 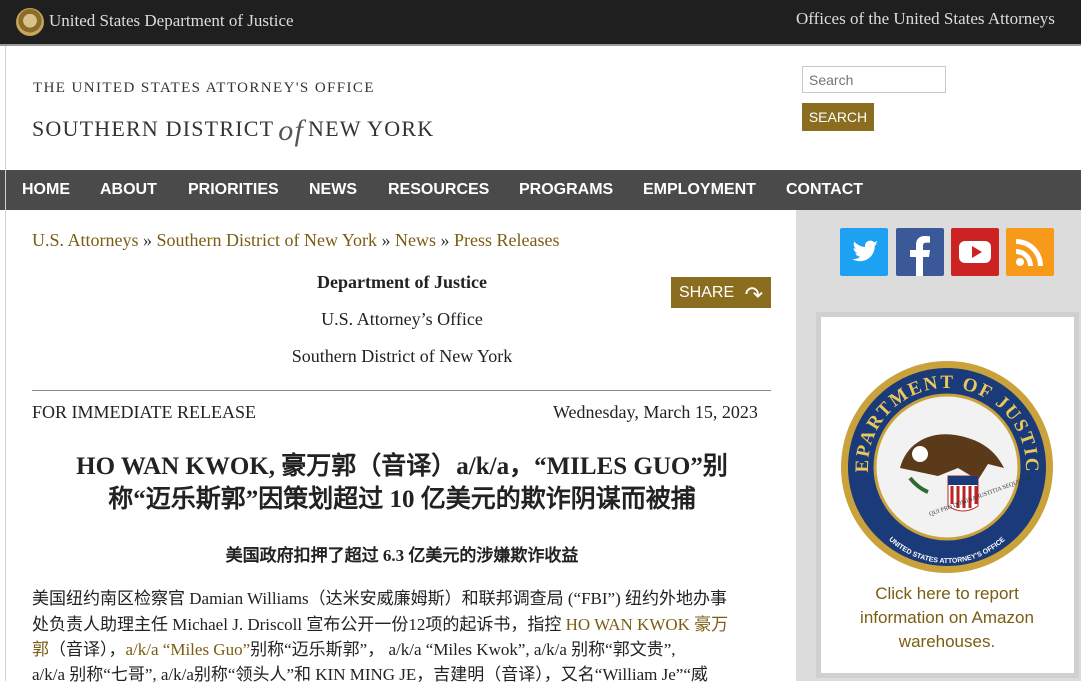 I want to click on logo-of: of, so click(x=291, y=130).